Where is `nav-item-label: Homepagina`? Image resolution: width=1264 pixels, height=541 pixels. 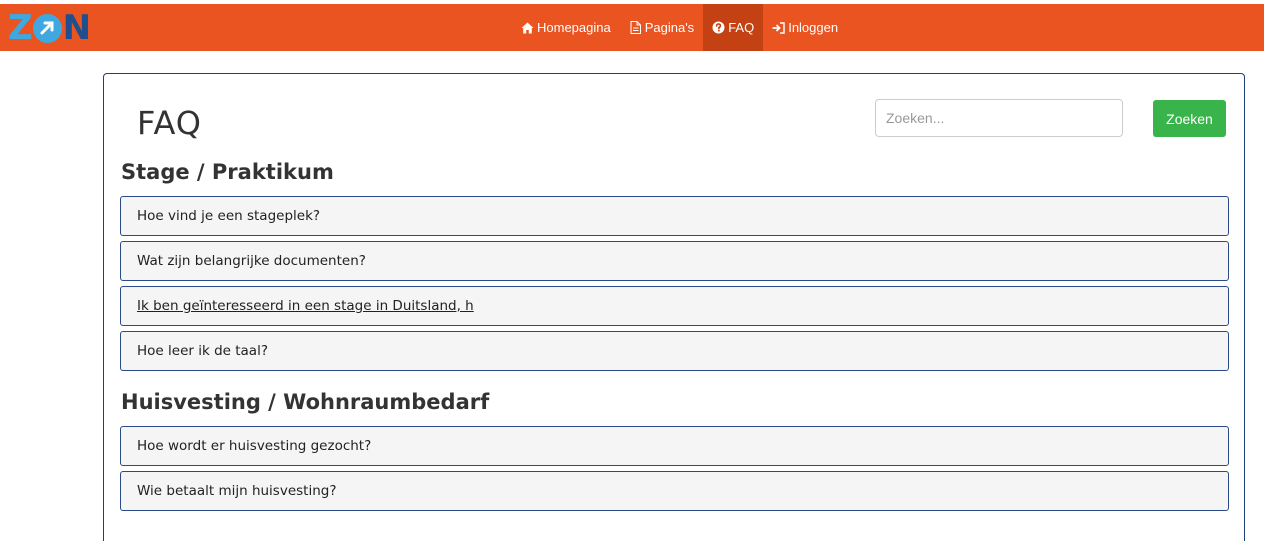
nav-item-label: Homepagina is located at coordinates (574, 27).